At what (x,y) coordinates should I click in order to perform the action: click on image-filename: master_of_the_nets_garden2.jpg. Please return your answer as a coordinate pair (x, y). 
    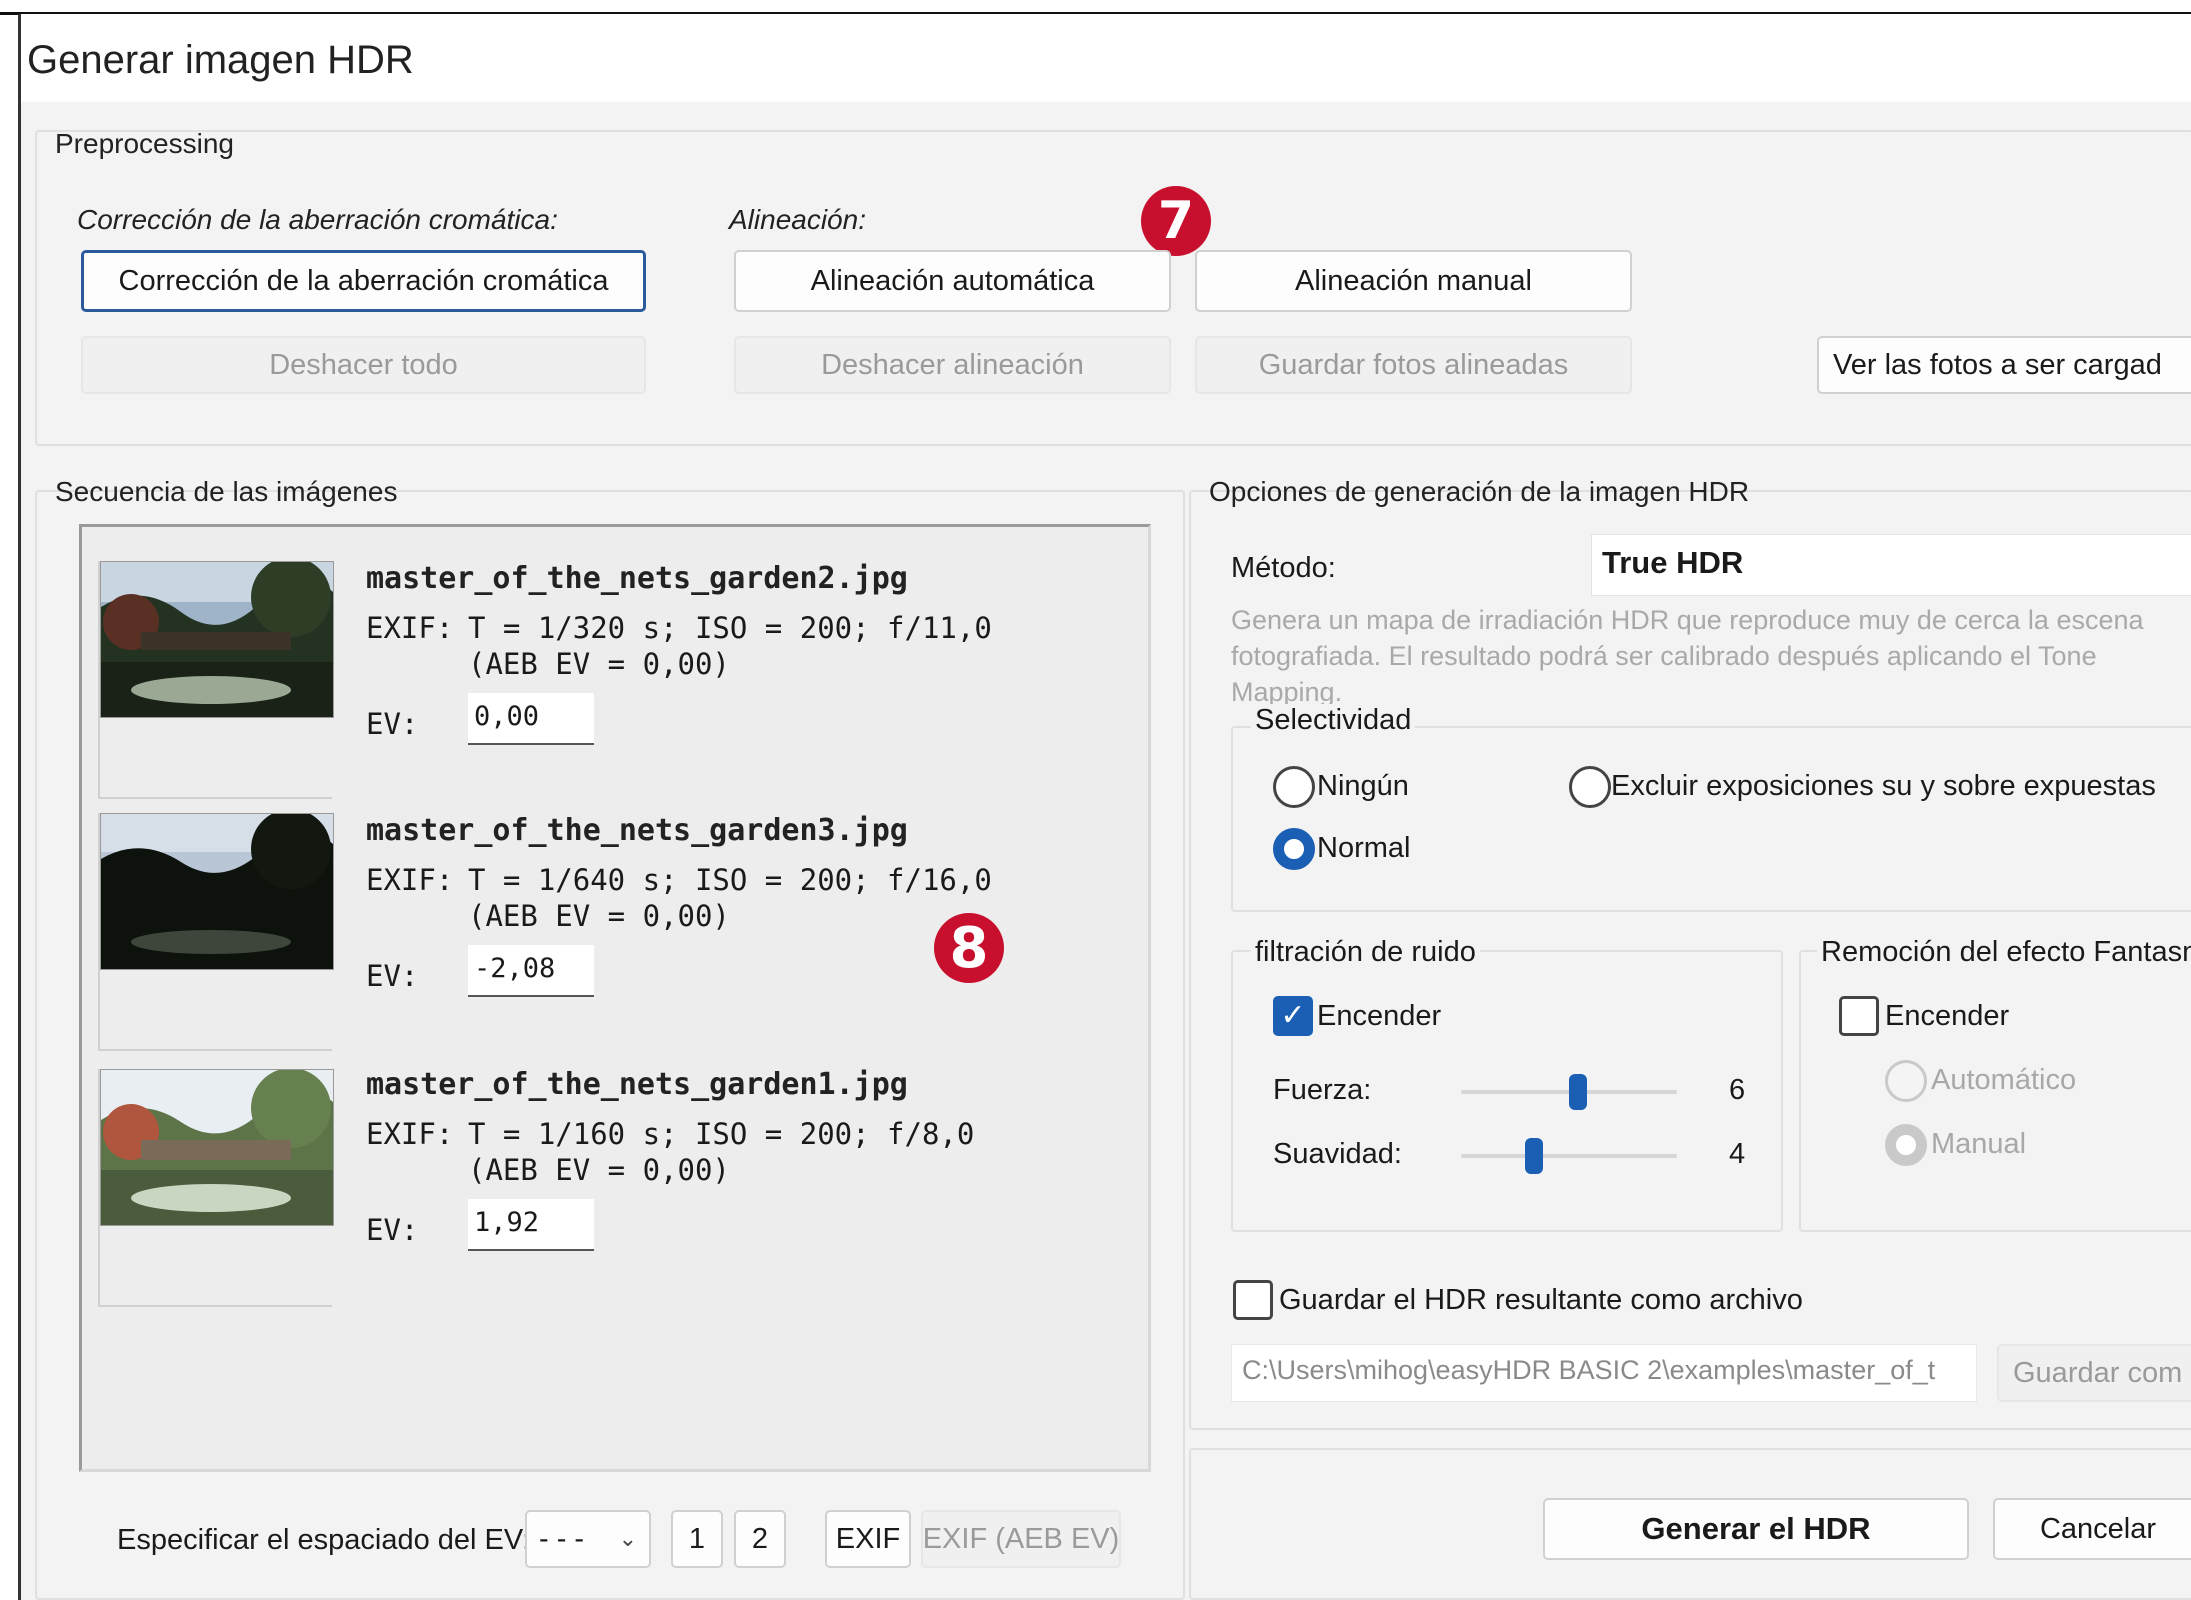
    Looking at the image, I should click on (637, 578).